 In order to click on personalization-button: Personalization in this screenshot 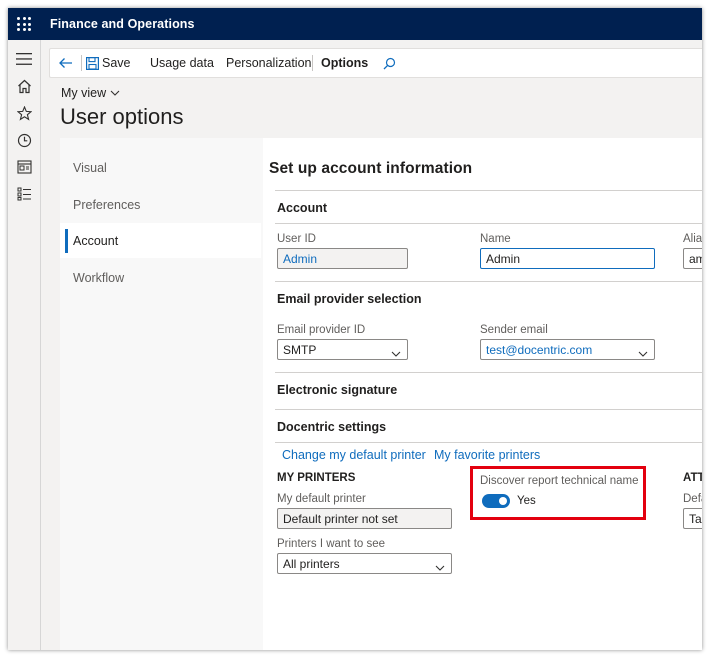, I will do `click(268, 63)`.